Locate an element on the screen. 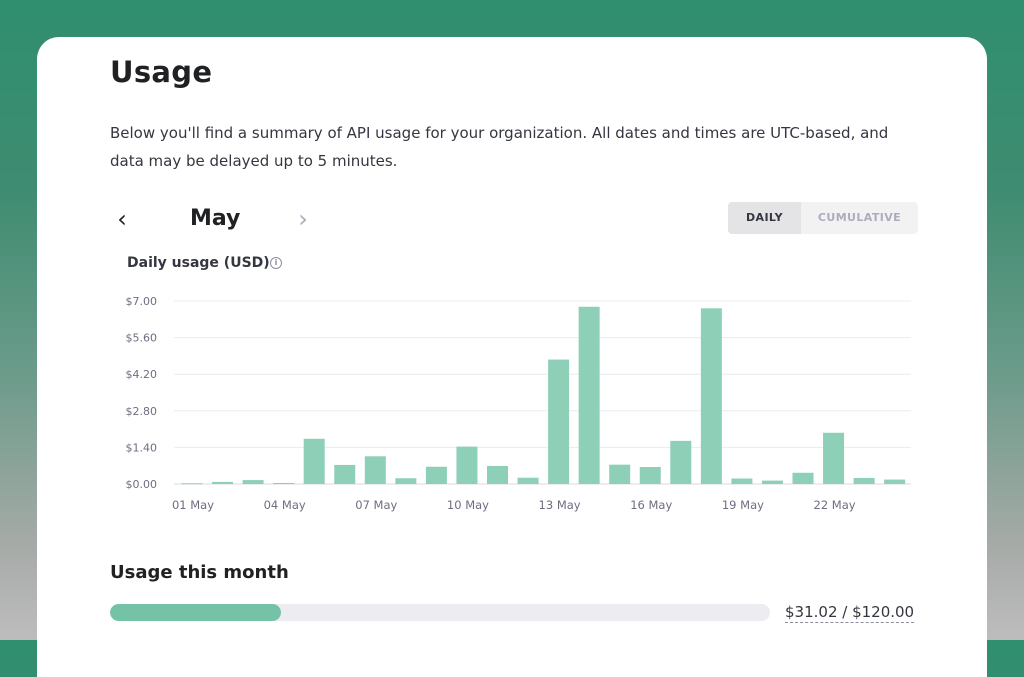  x-tick-label: 10 May is located at coordinates (468, 505).